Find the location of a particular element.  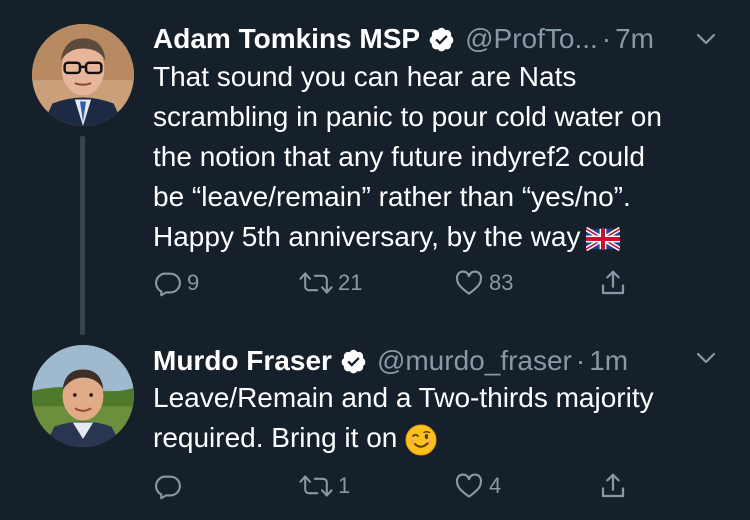

tweet-text-line: Leave/Remain and a Two-thirds majority is located at coordinates (403, 397).